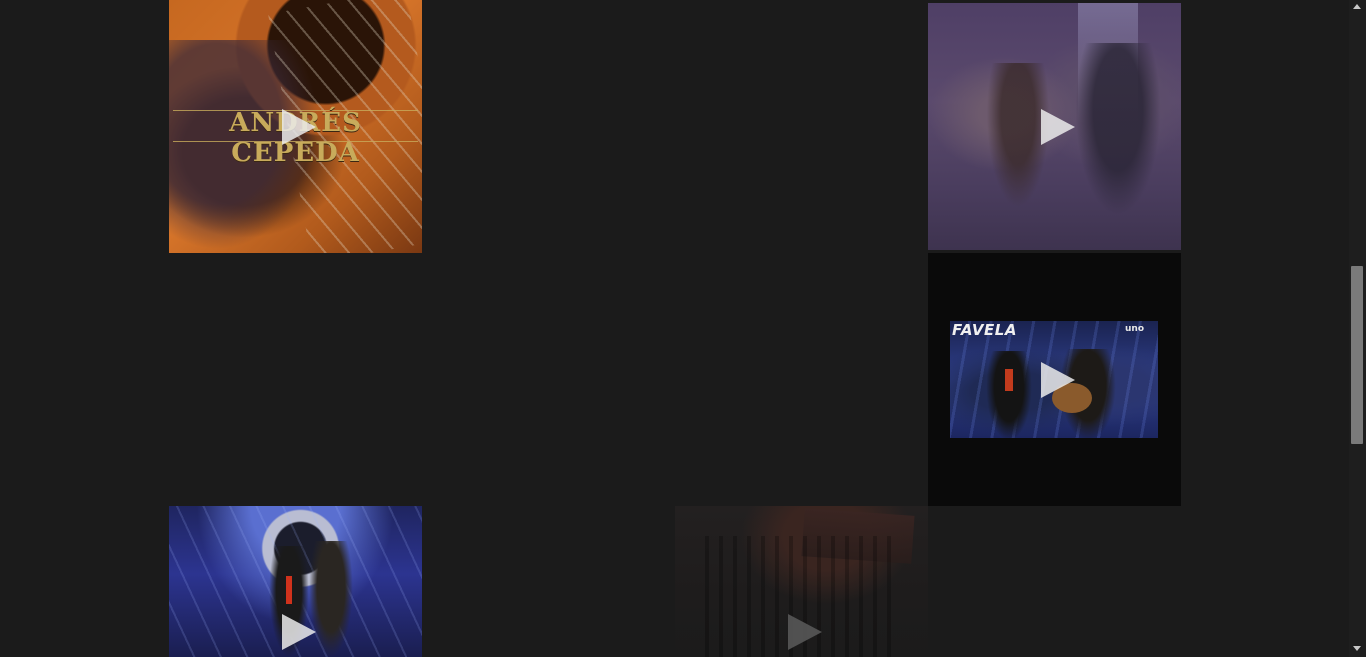 This screenshot has height=657, width=1366. I want to click on scarf-shape, so click(1009, 380).